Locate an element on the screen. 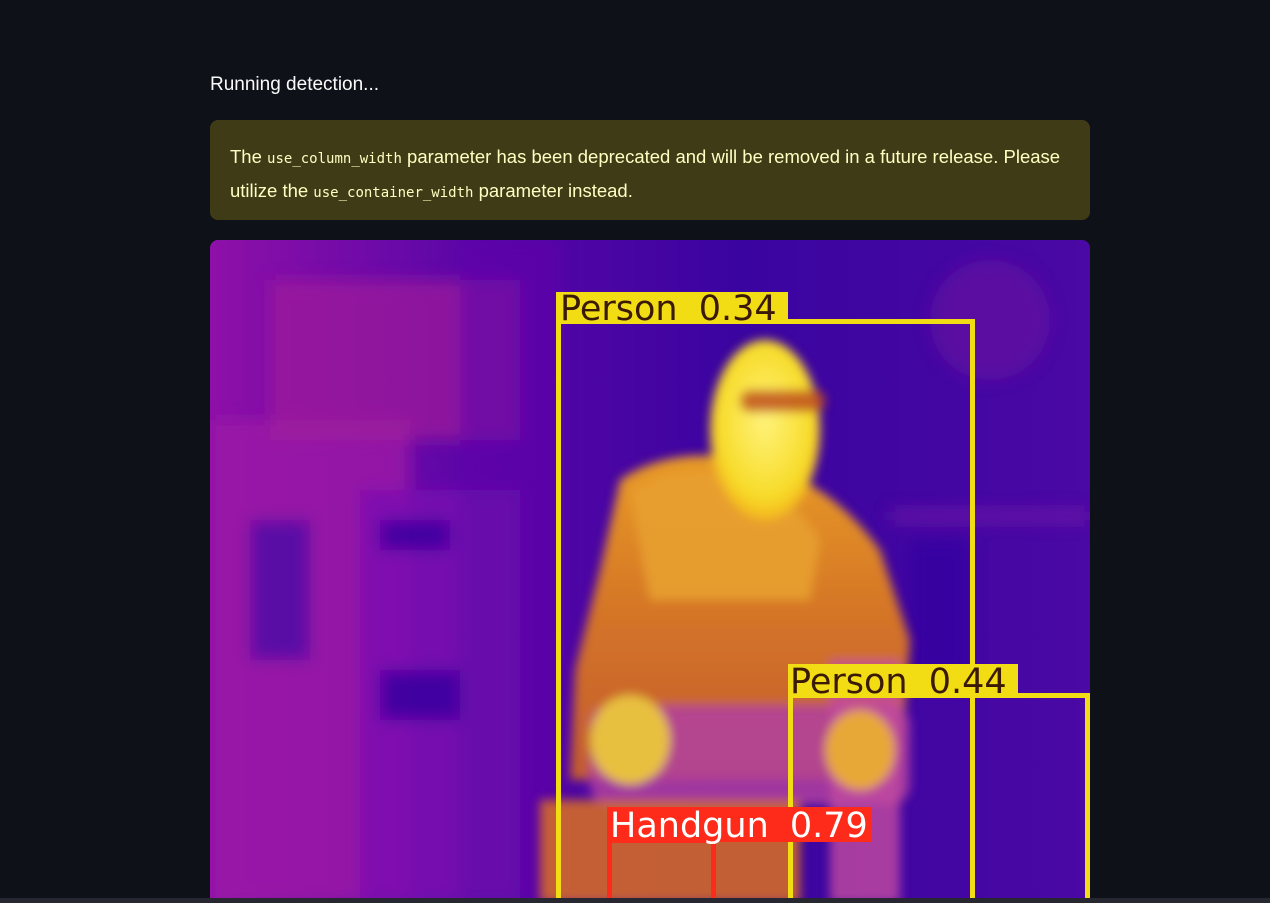 Image resolution: width=1270 pixels, height=903 pixels. detection-label-person-1: Person is located at coordinates (619, 309).